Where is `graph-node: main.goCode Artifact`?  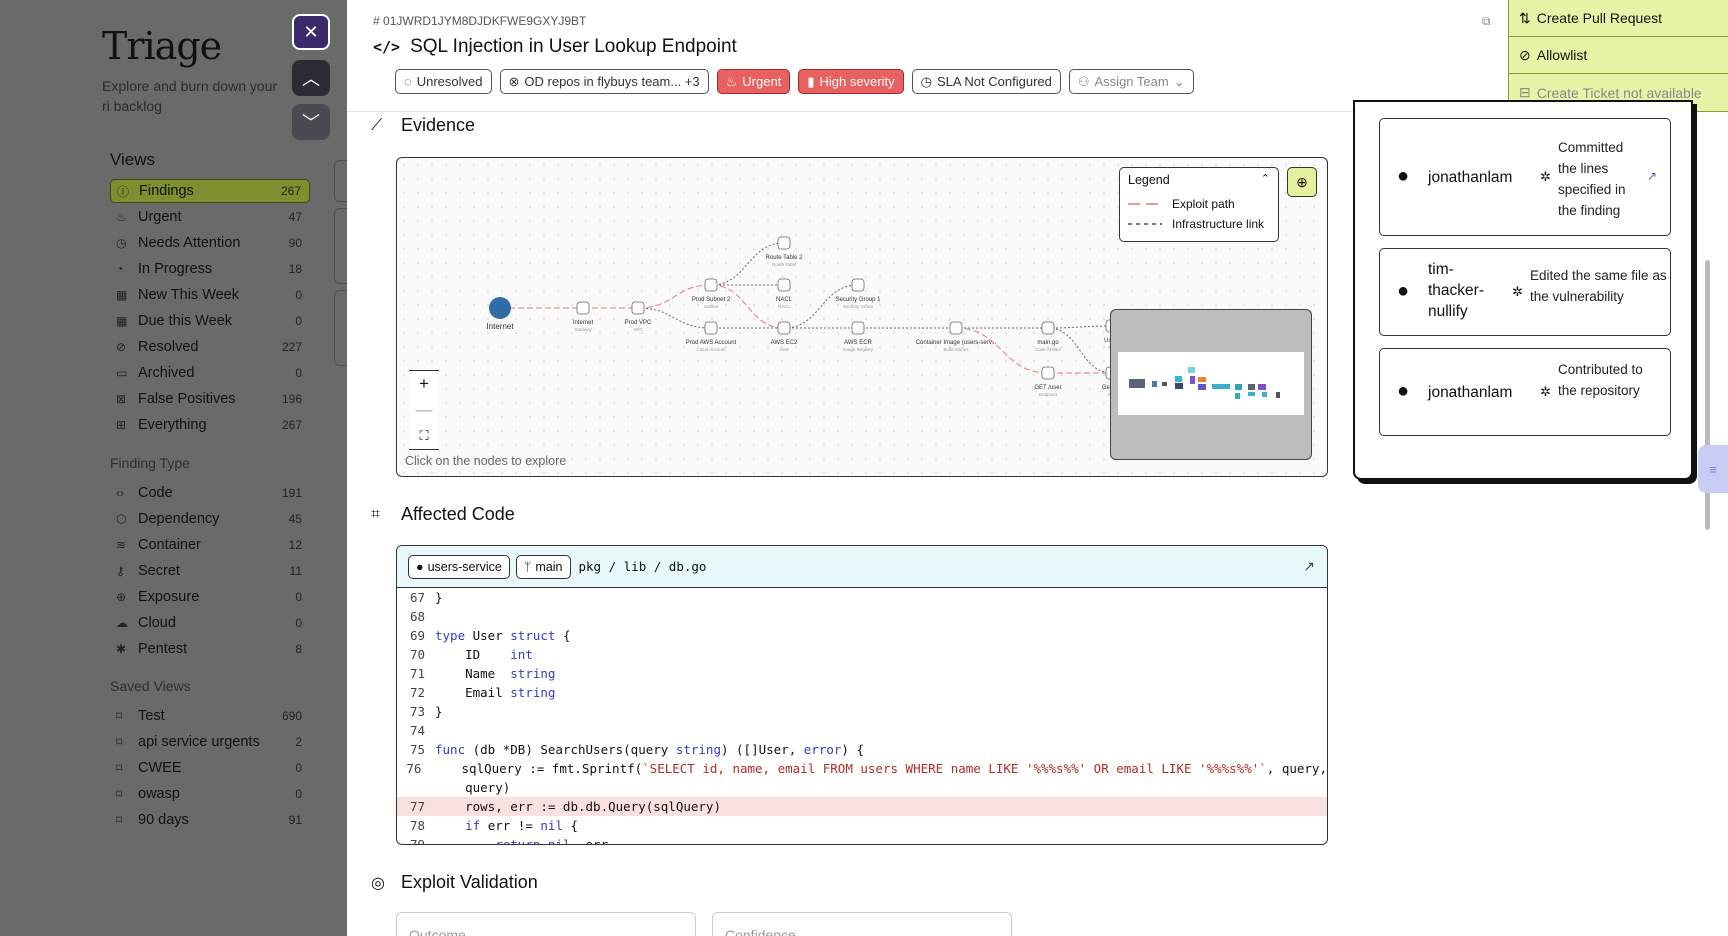
graph-node: main.goCode Artifact is located at coordinates (1048, 336).